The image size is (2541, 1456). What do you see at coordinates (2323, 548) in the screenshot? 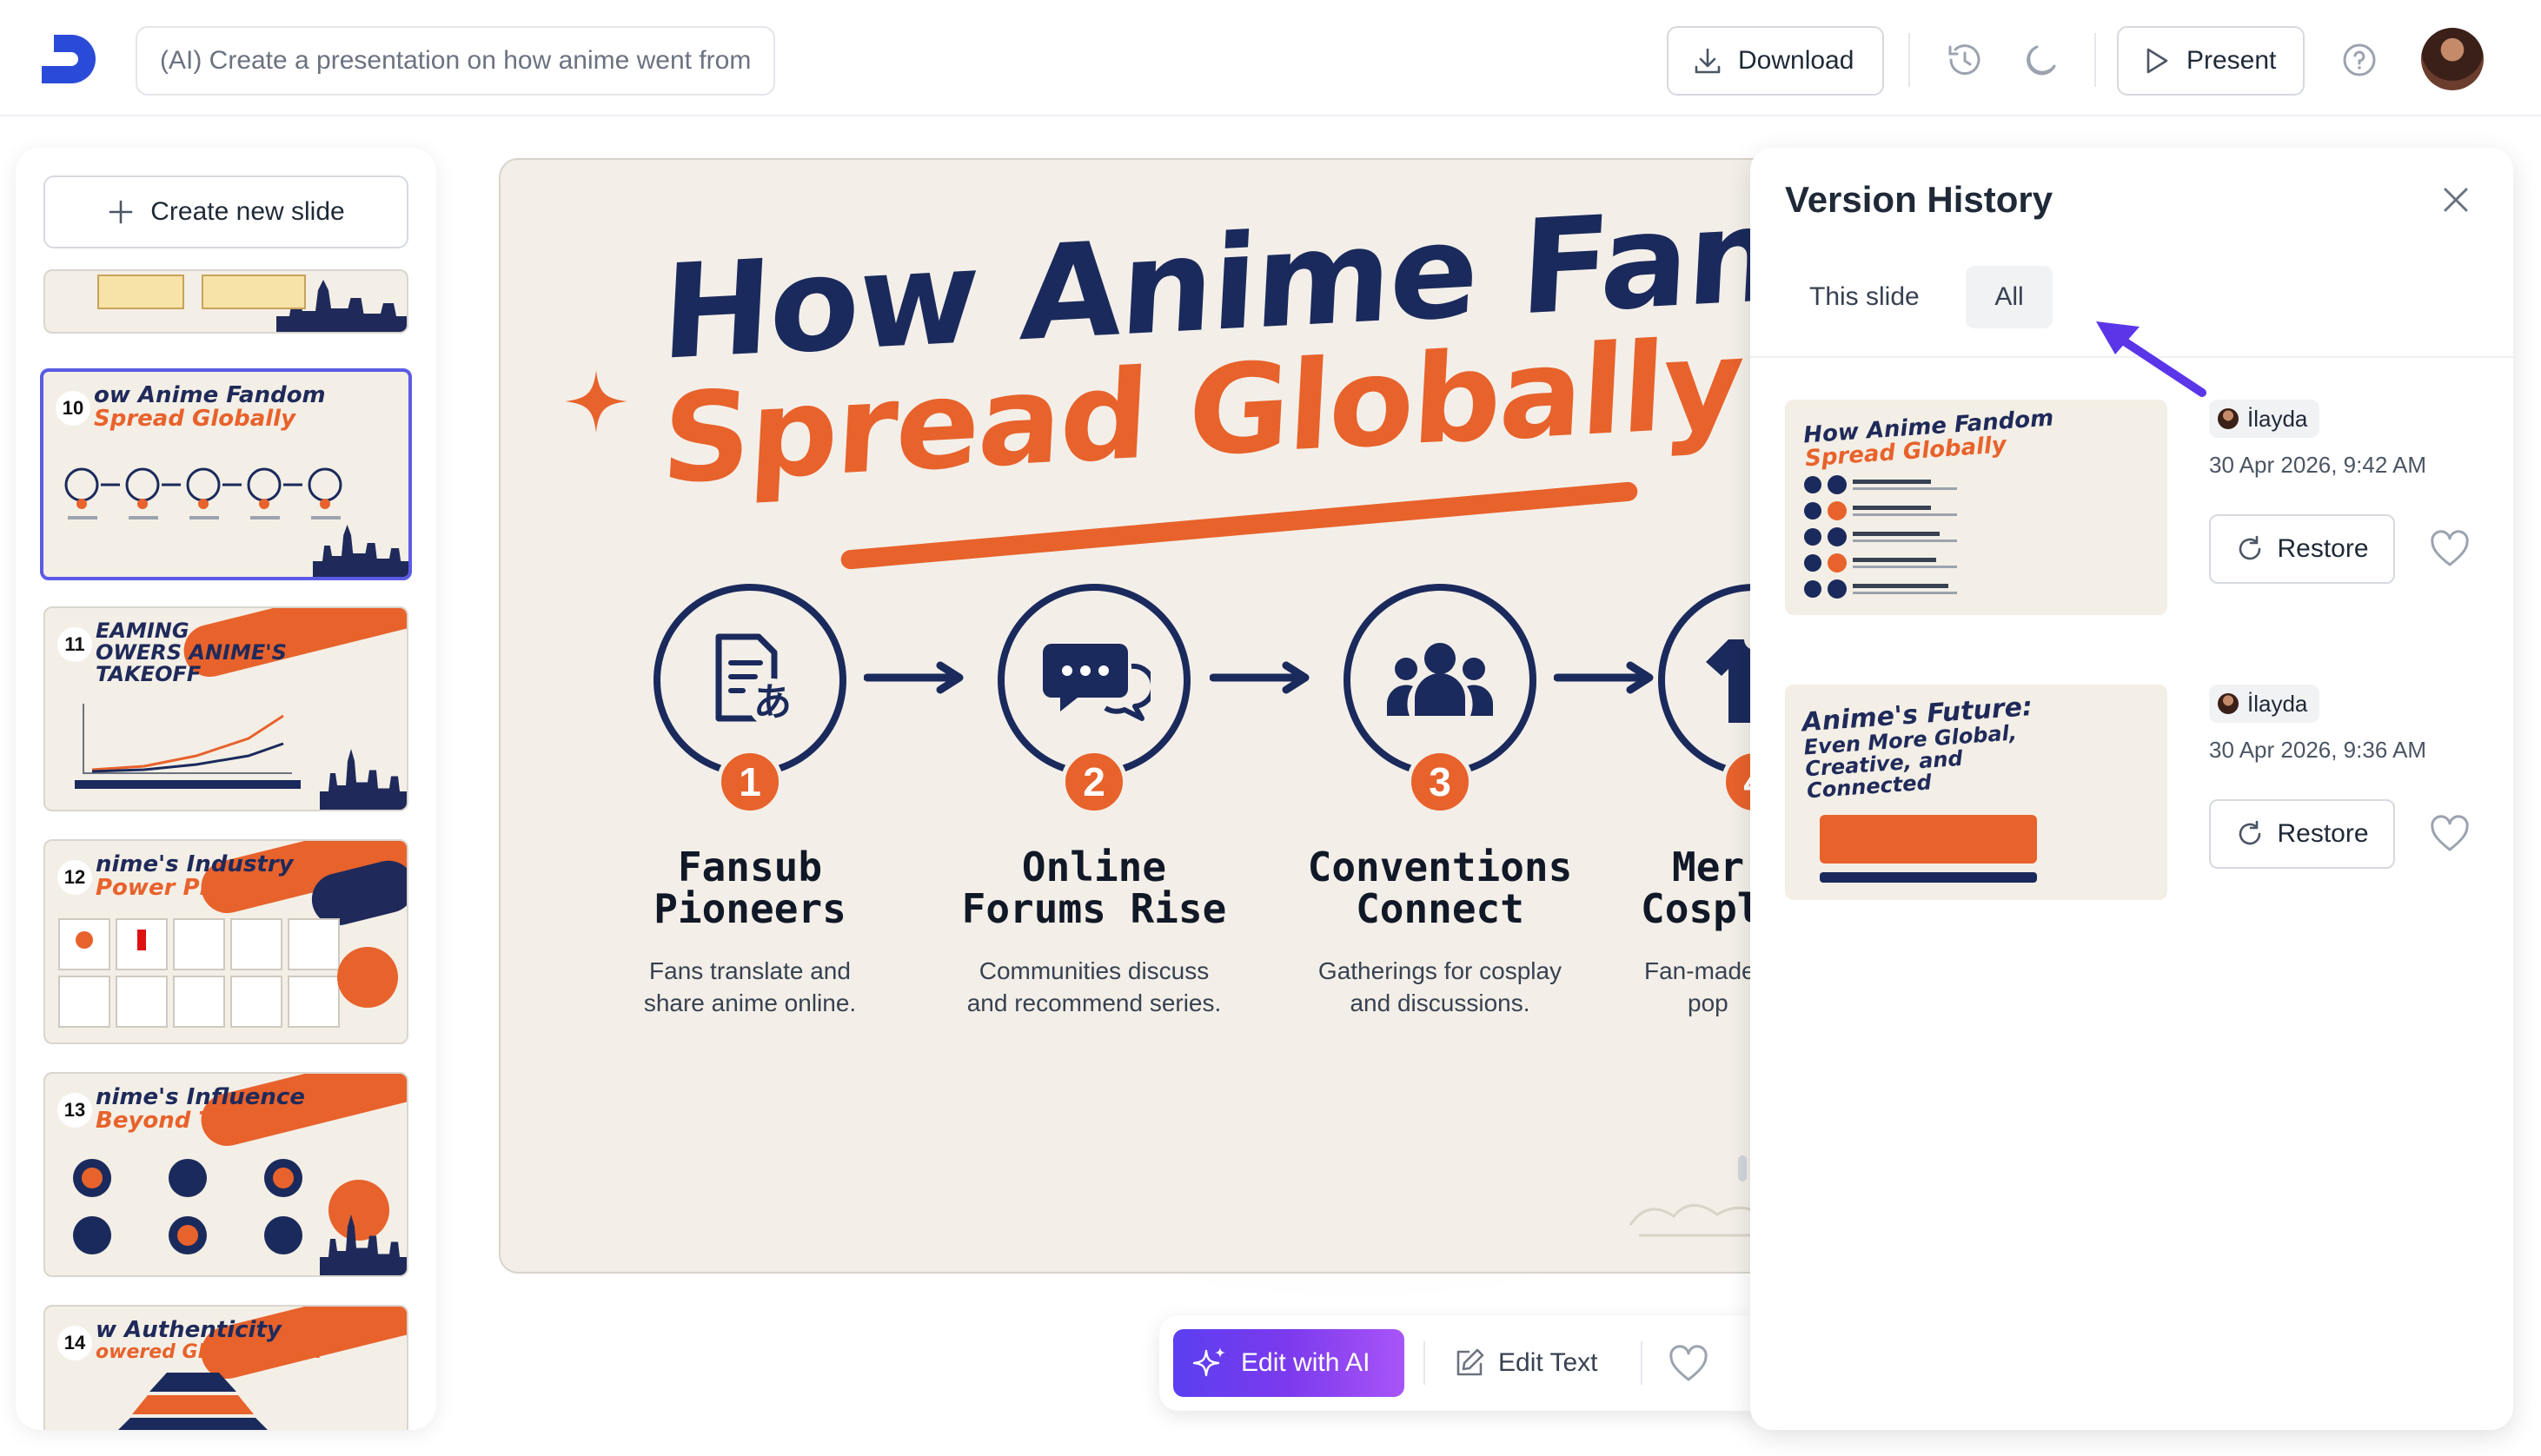
I see `restore-label: Restore` at bounding box center [2323, 548].